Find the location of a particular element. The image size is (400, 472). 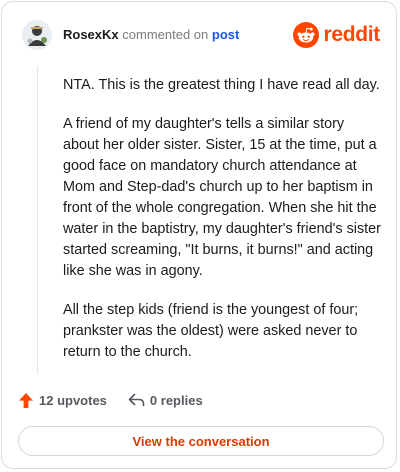

reply-arrow-icon is located at coordinates (136, 400).